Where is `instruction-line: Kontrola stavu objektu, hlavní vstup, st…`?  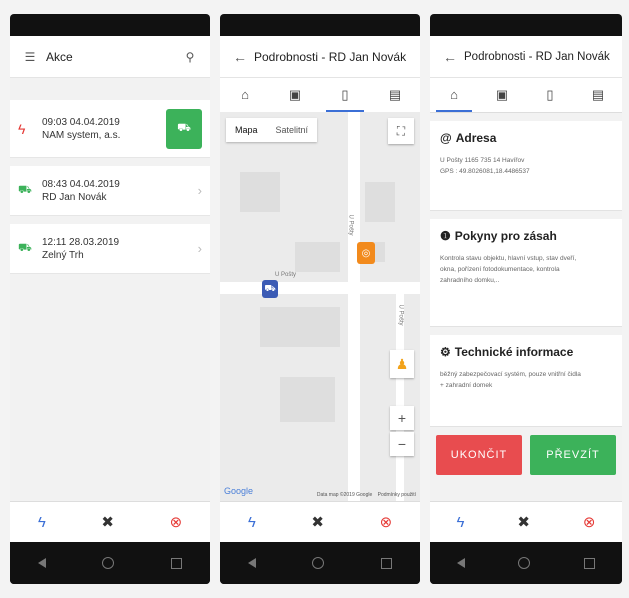 instruction-line: Kontrola stavu objektu, hlavní vstup, st… is located at coordinates (508, 258).